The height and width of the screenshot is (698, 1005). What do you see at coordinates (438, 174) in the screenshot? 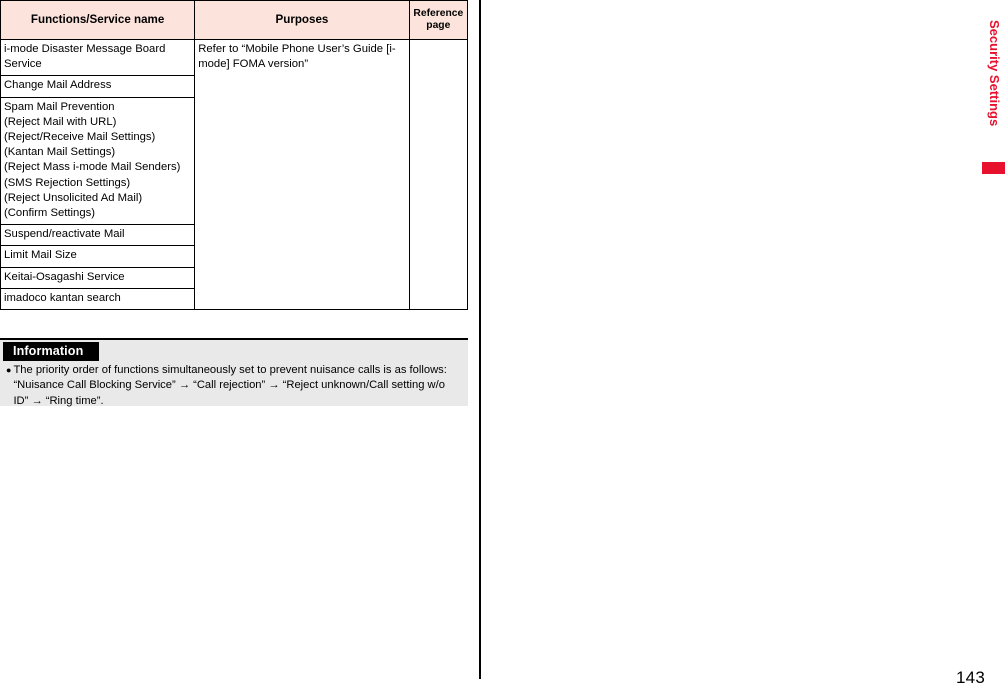
I see `reference-page-cell` at bounding box center [438, 174].